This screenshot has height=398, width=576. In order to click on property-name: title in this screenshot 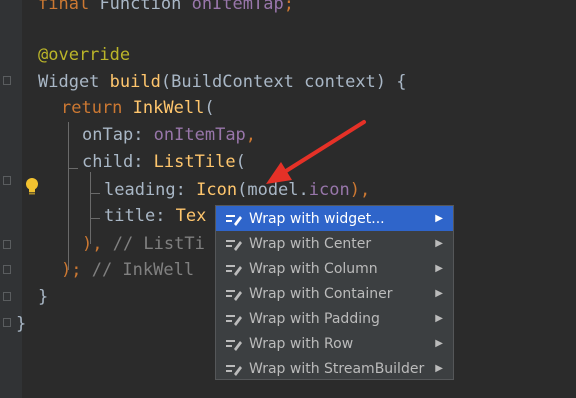, I will do `click(130, 216)`.